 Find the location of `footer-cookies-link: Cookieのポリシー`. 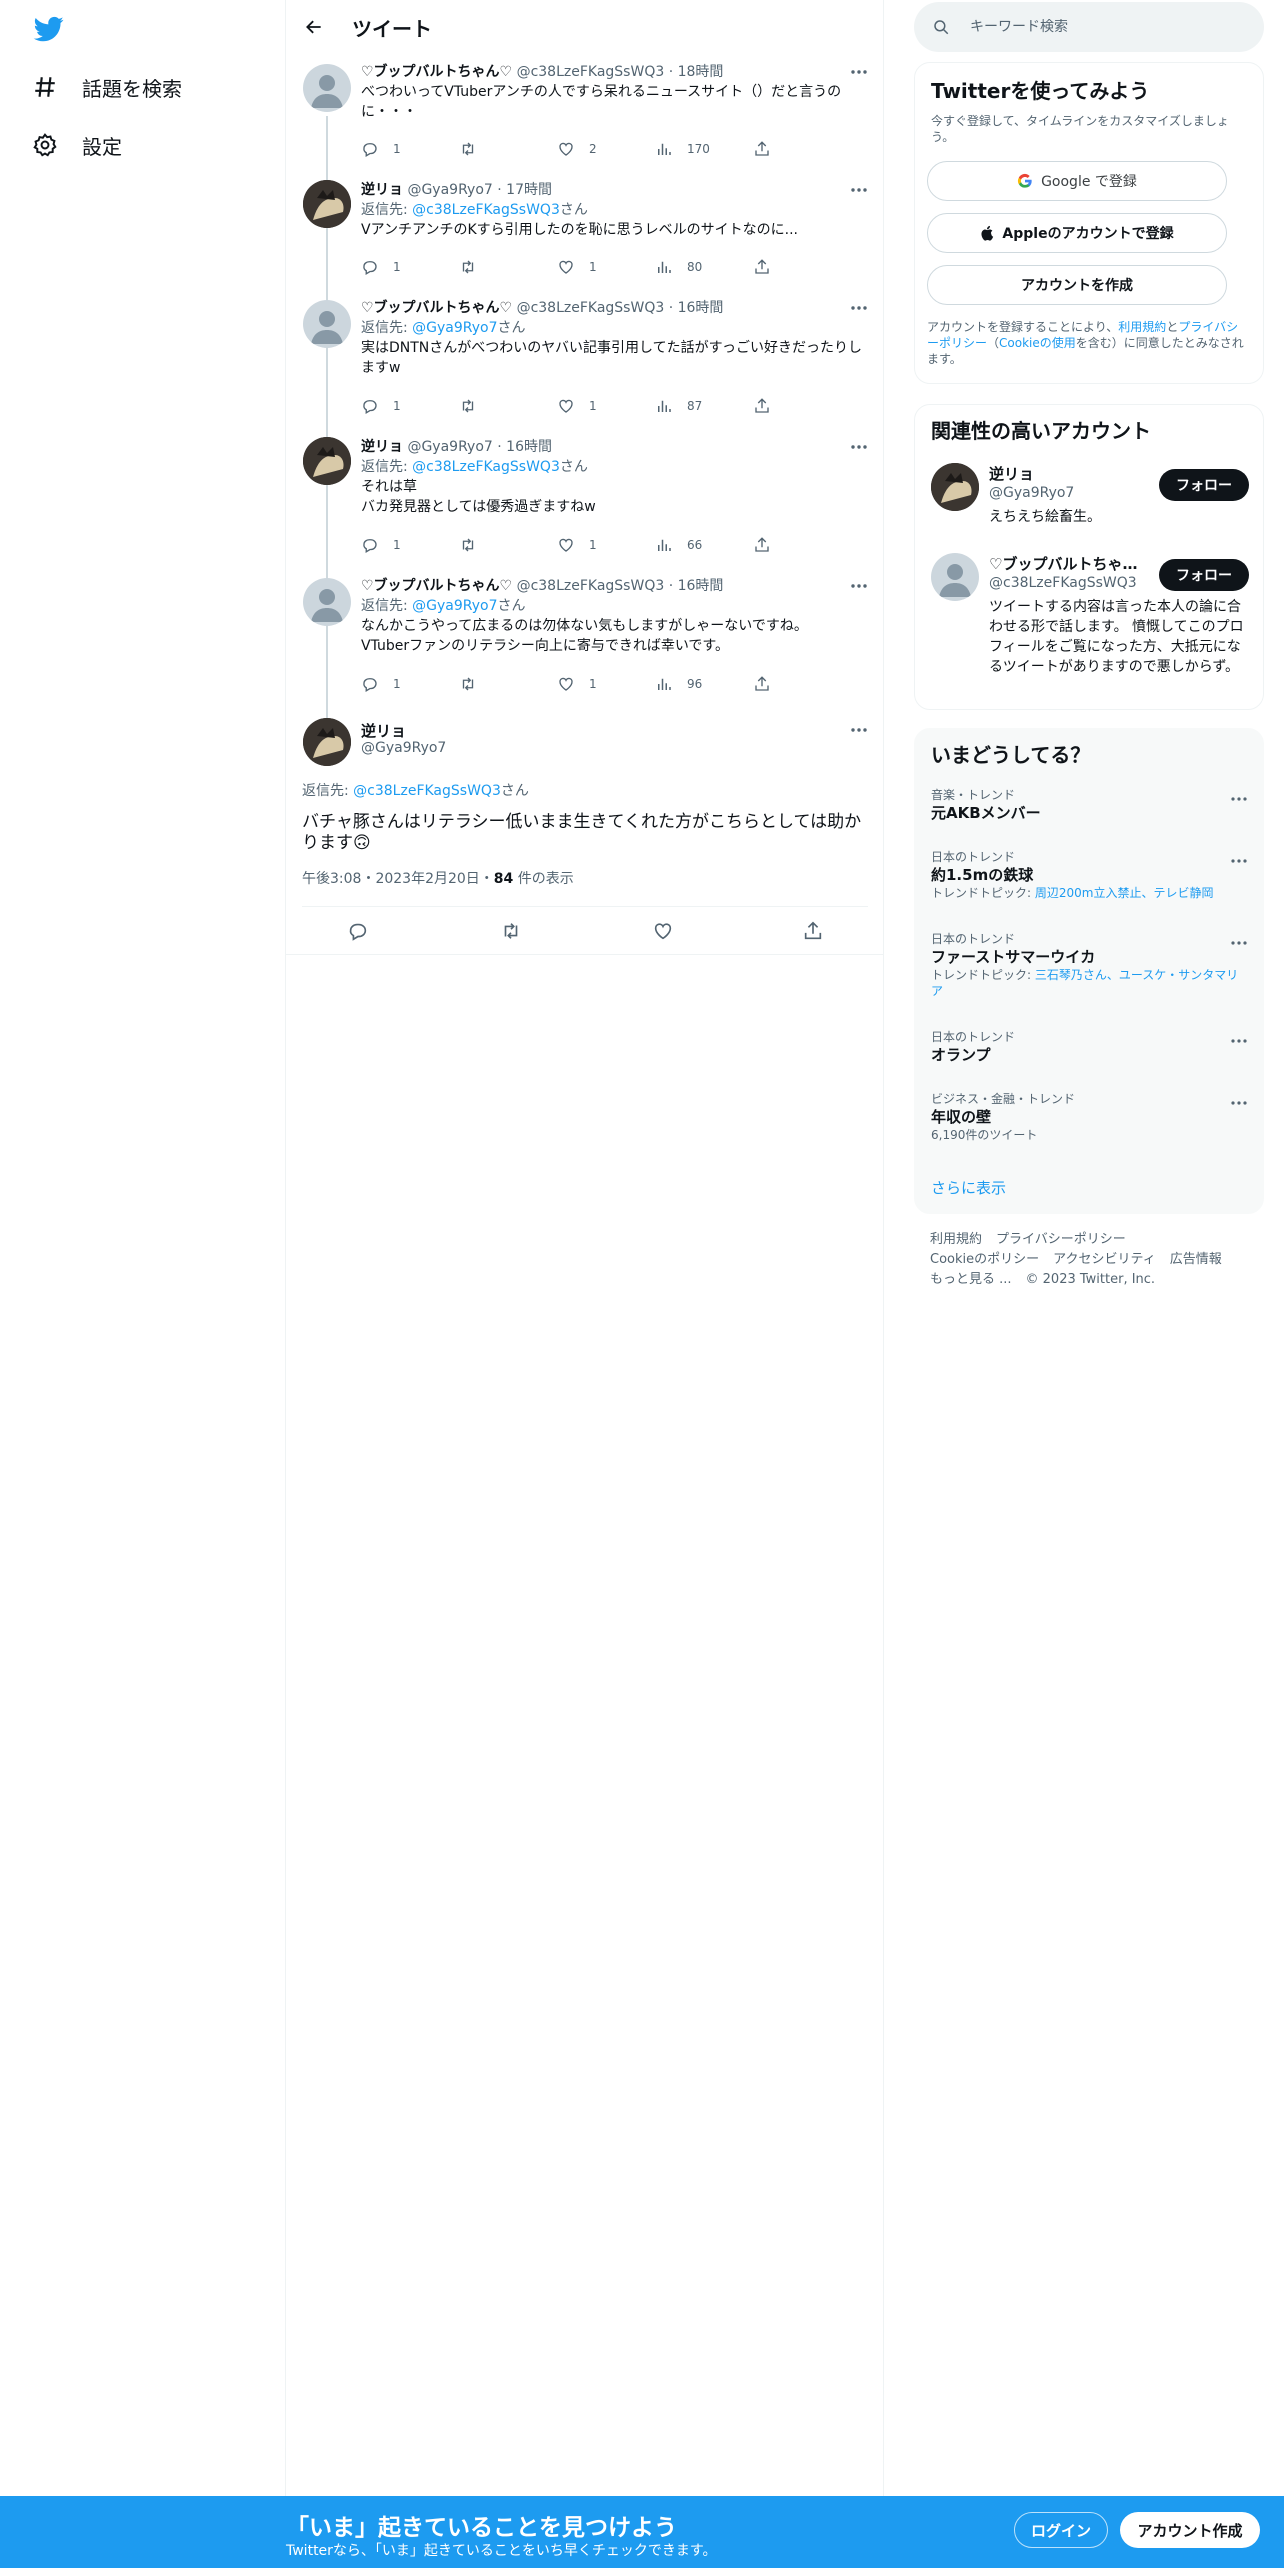

footer-cookies-link: Cookieのポリシー is located at coordinates (984, 1259).